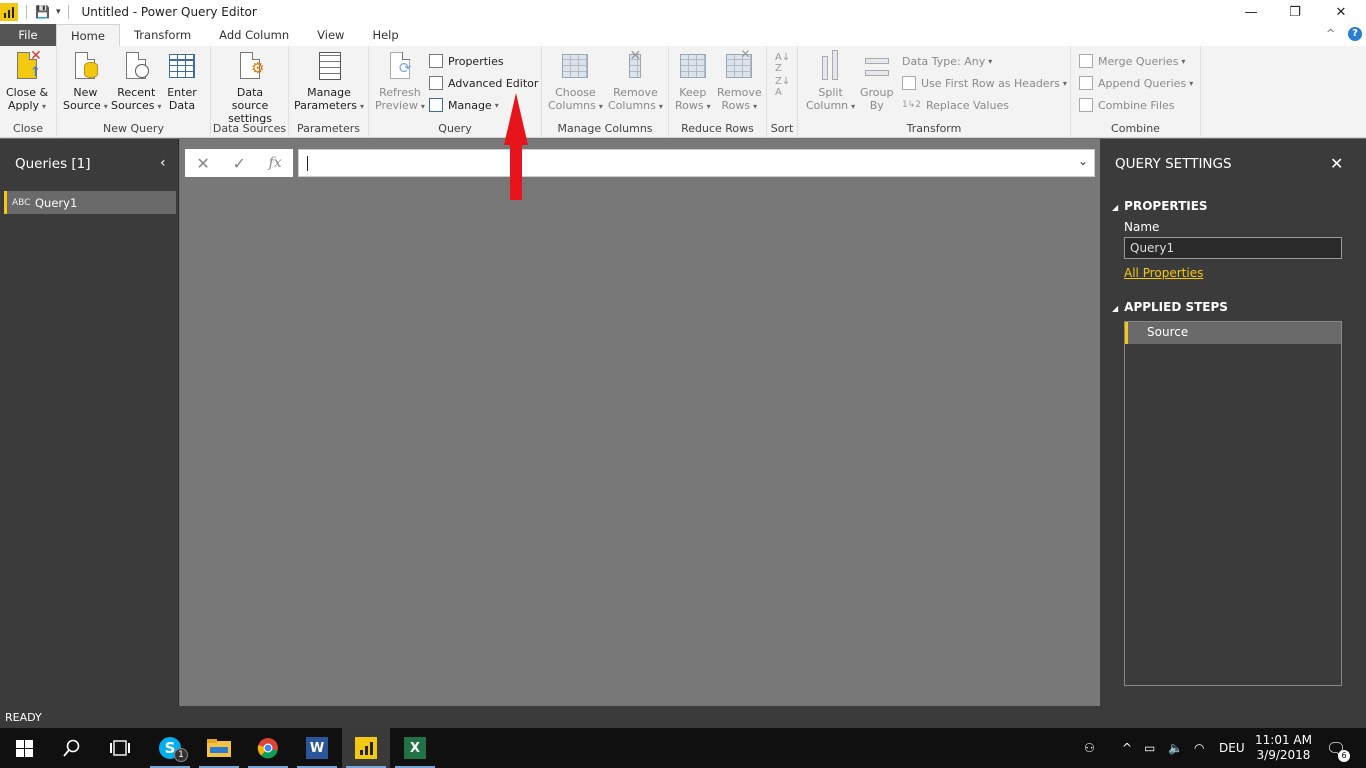 This screenshot has width=1366, height=768. Describe the element at coordinates (250, 87) in the screenshot. I see `data-source-settings-button: ⚙ Data source settings` at that location.